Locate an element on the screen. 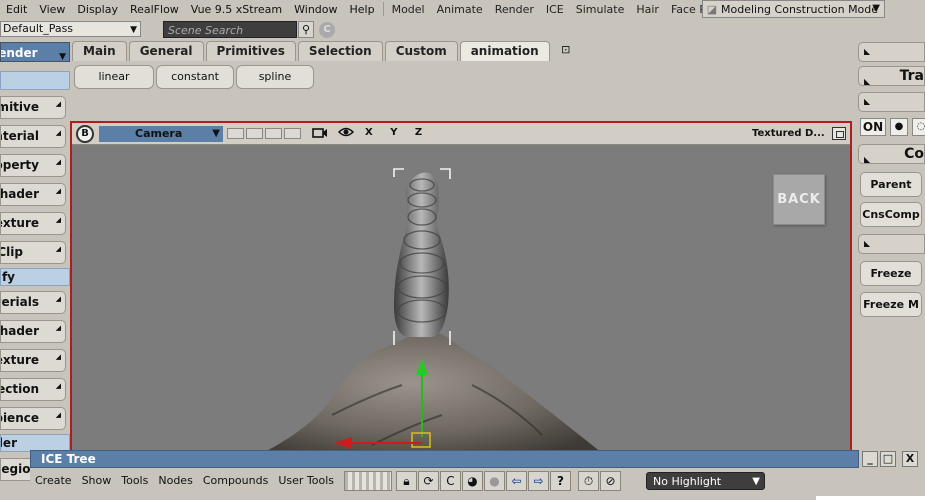 This screenshot has width=925, height=500. constant-button: constant is located at coordinates (195, 77).